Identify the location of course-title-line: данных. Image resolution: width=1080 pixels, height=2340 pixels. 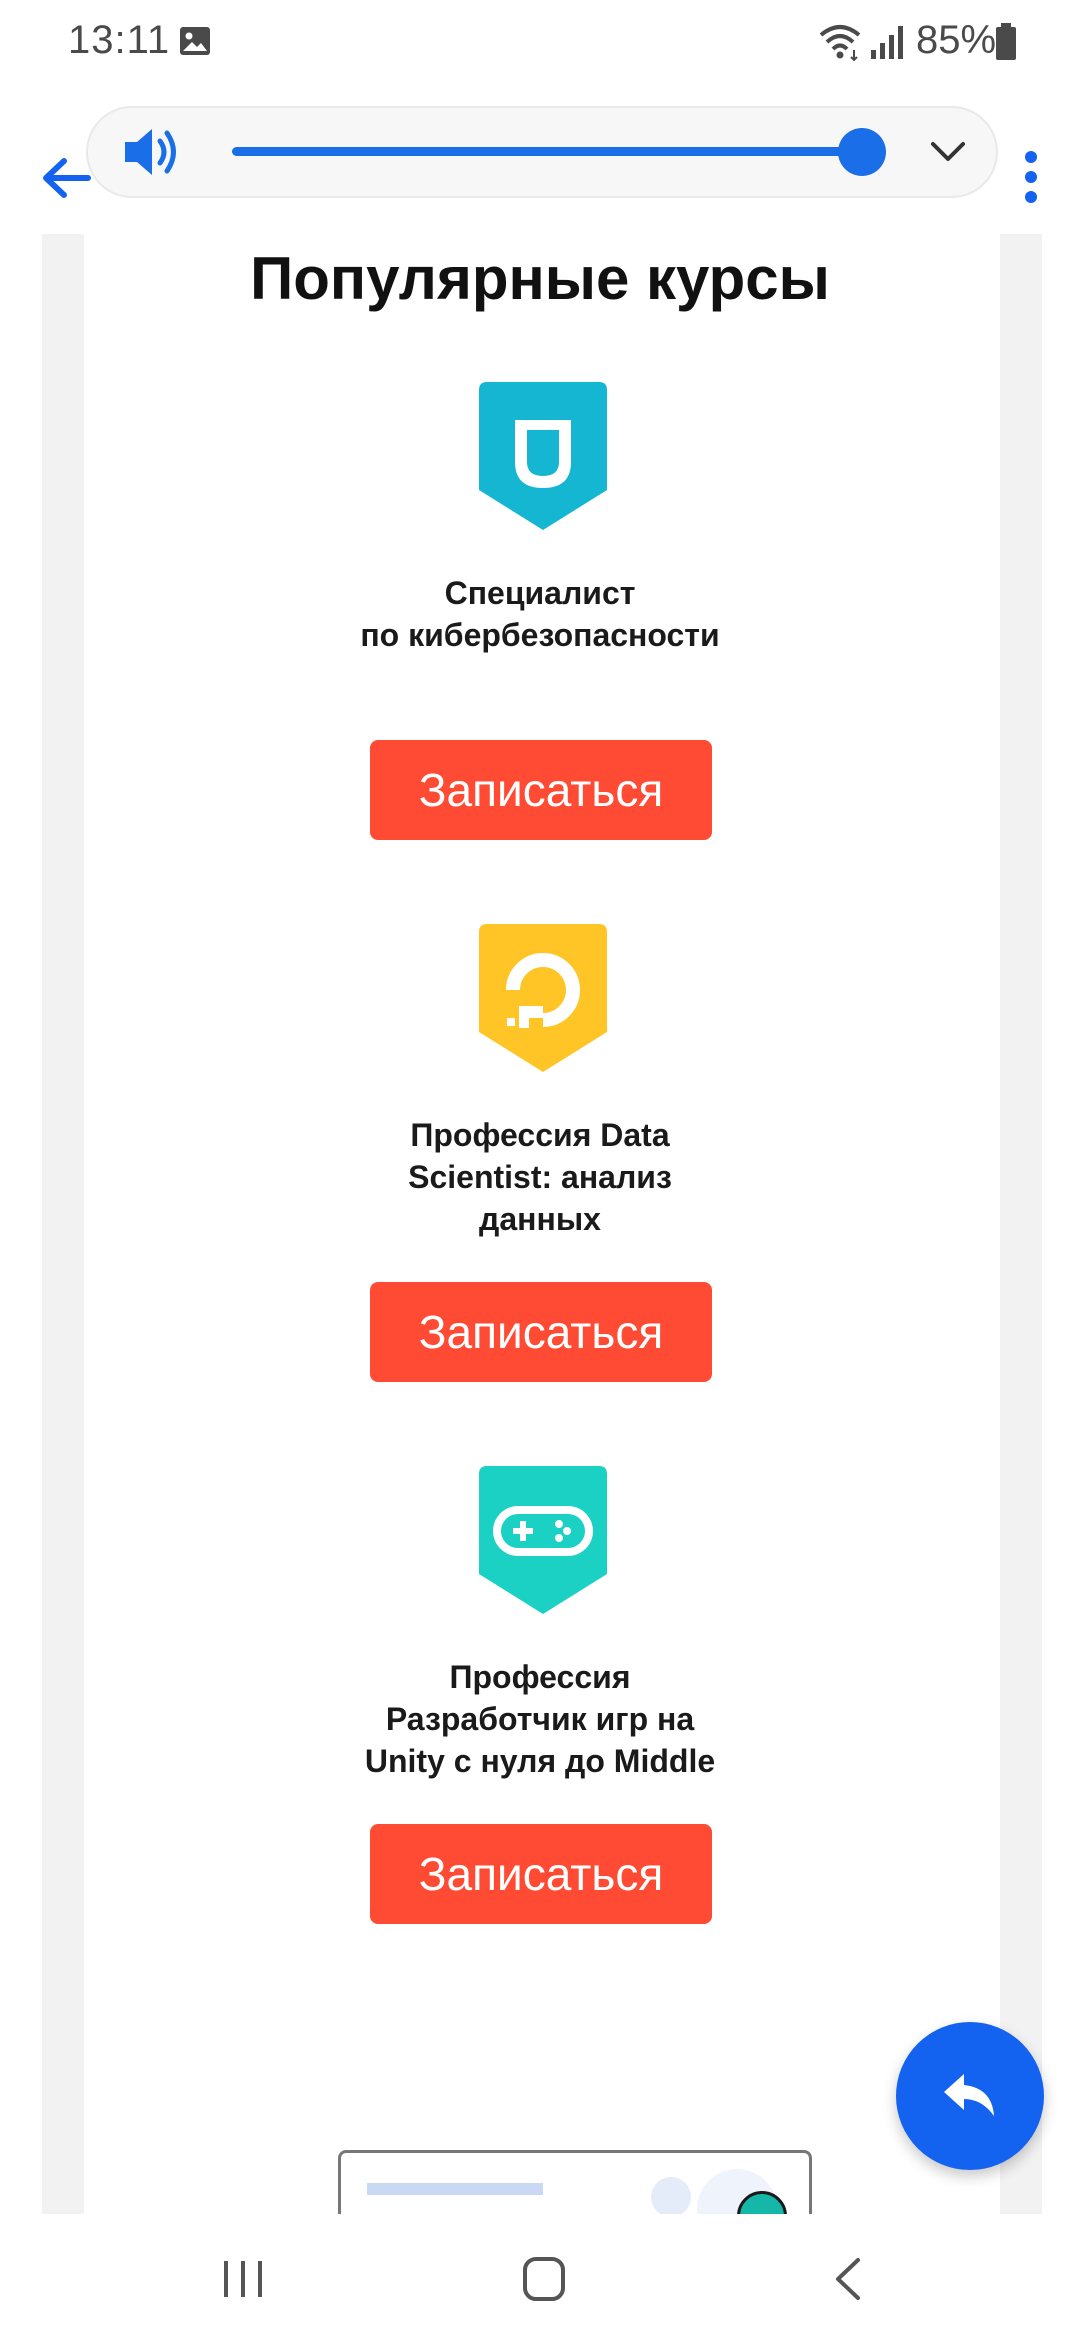
(540, 1219).